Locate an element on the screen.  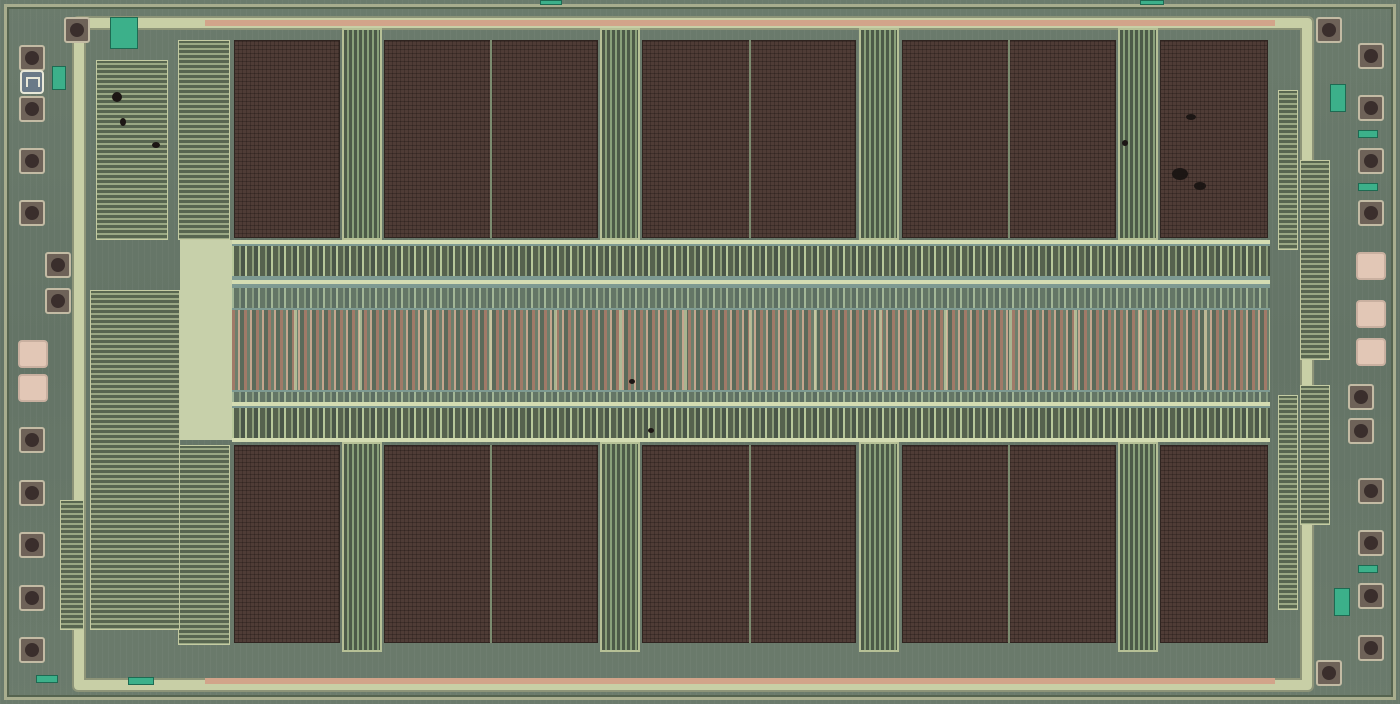
row-decoder-bottom-left is located at coordinates (204, 545).